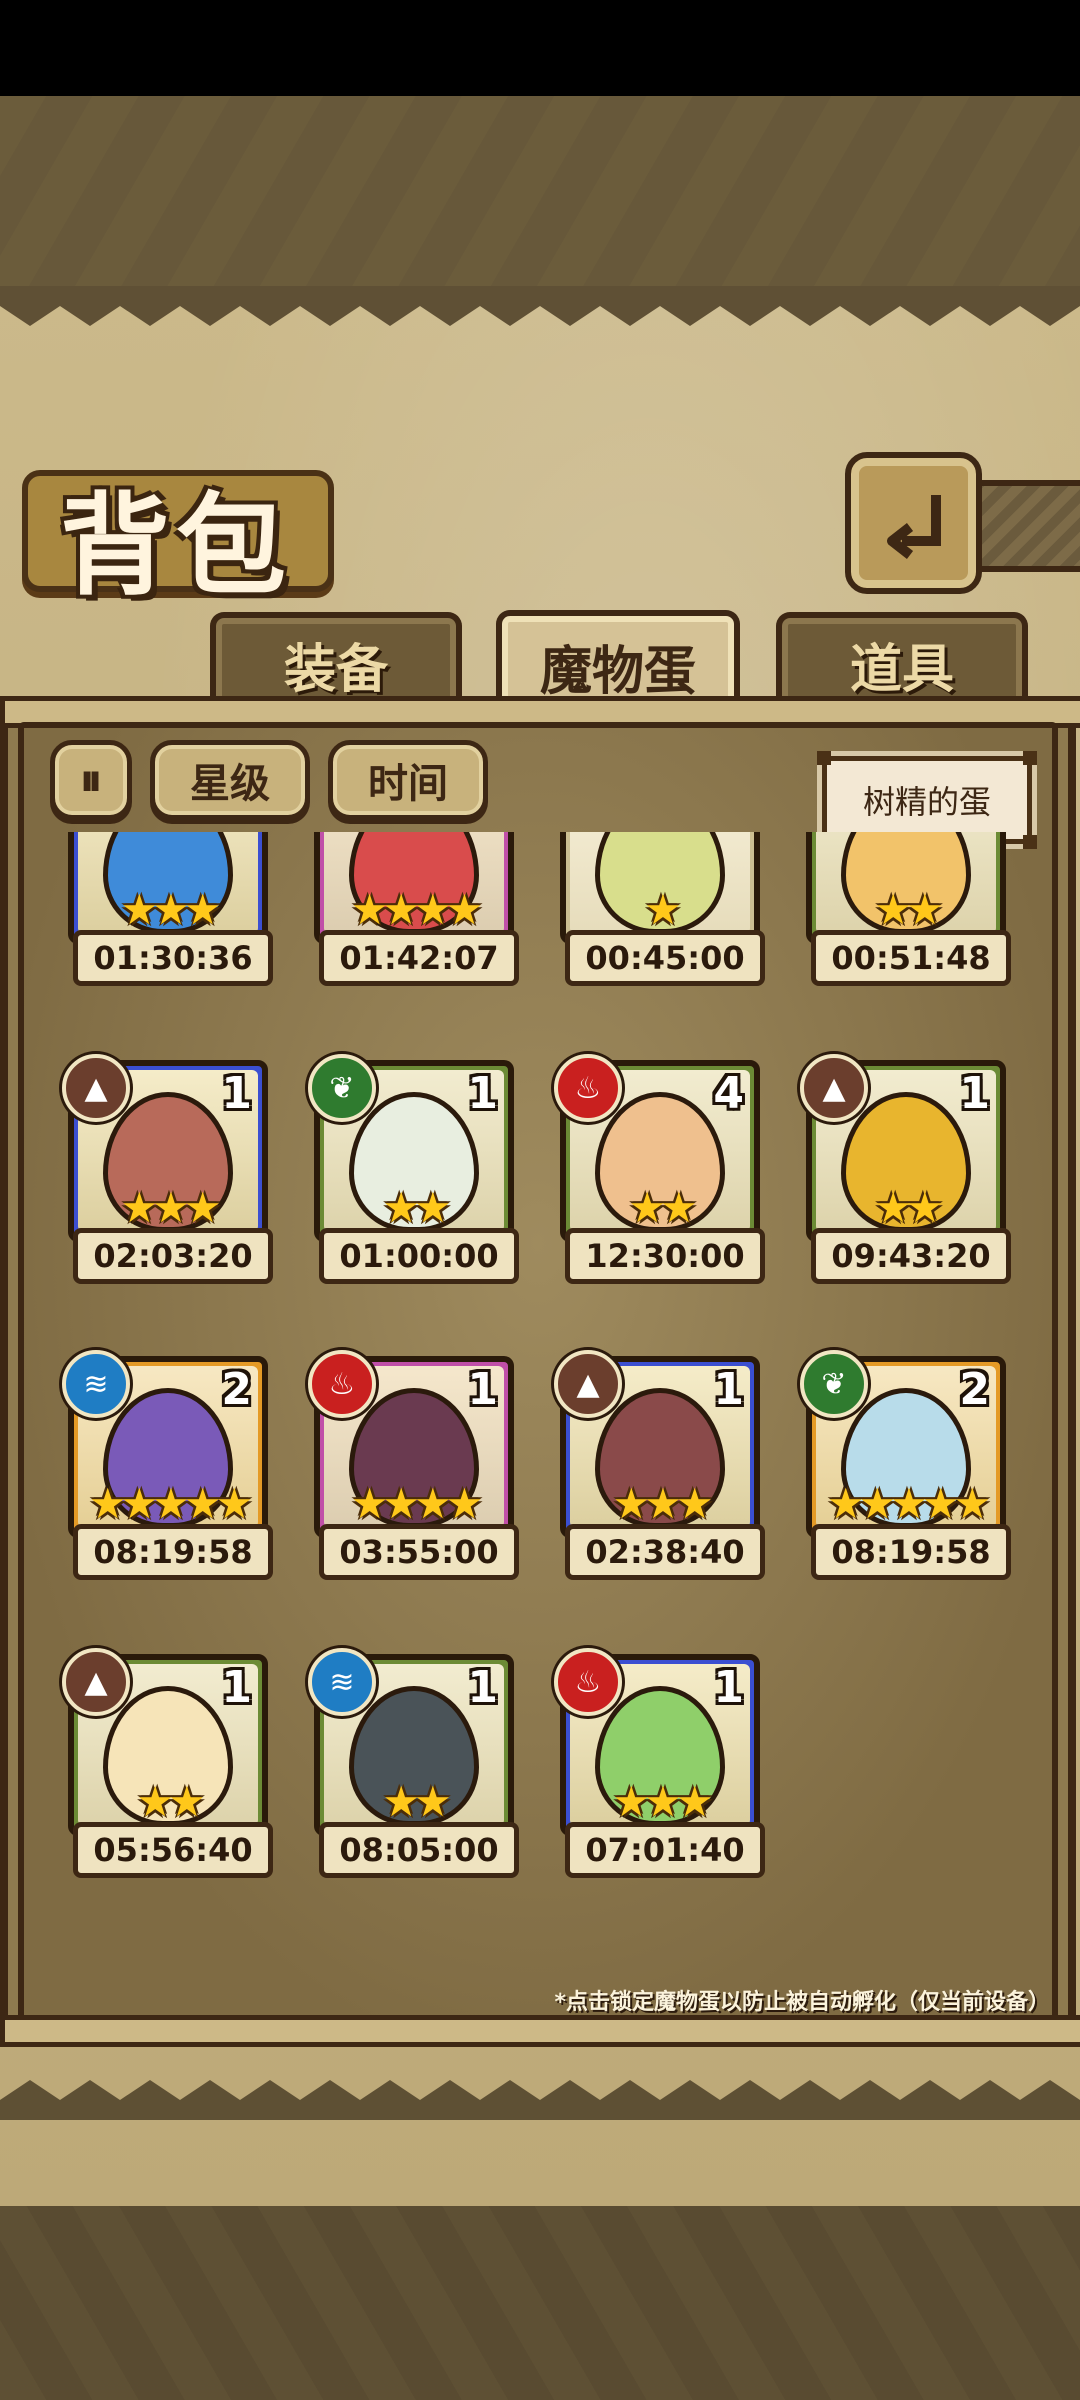 The height and width of the screenshot is (2400, 1080). Describe the element at coordinates (657, 1742) in the screenshot. I see `egg-card: 1 ★★★ ♨` at that location.